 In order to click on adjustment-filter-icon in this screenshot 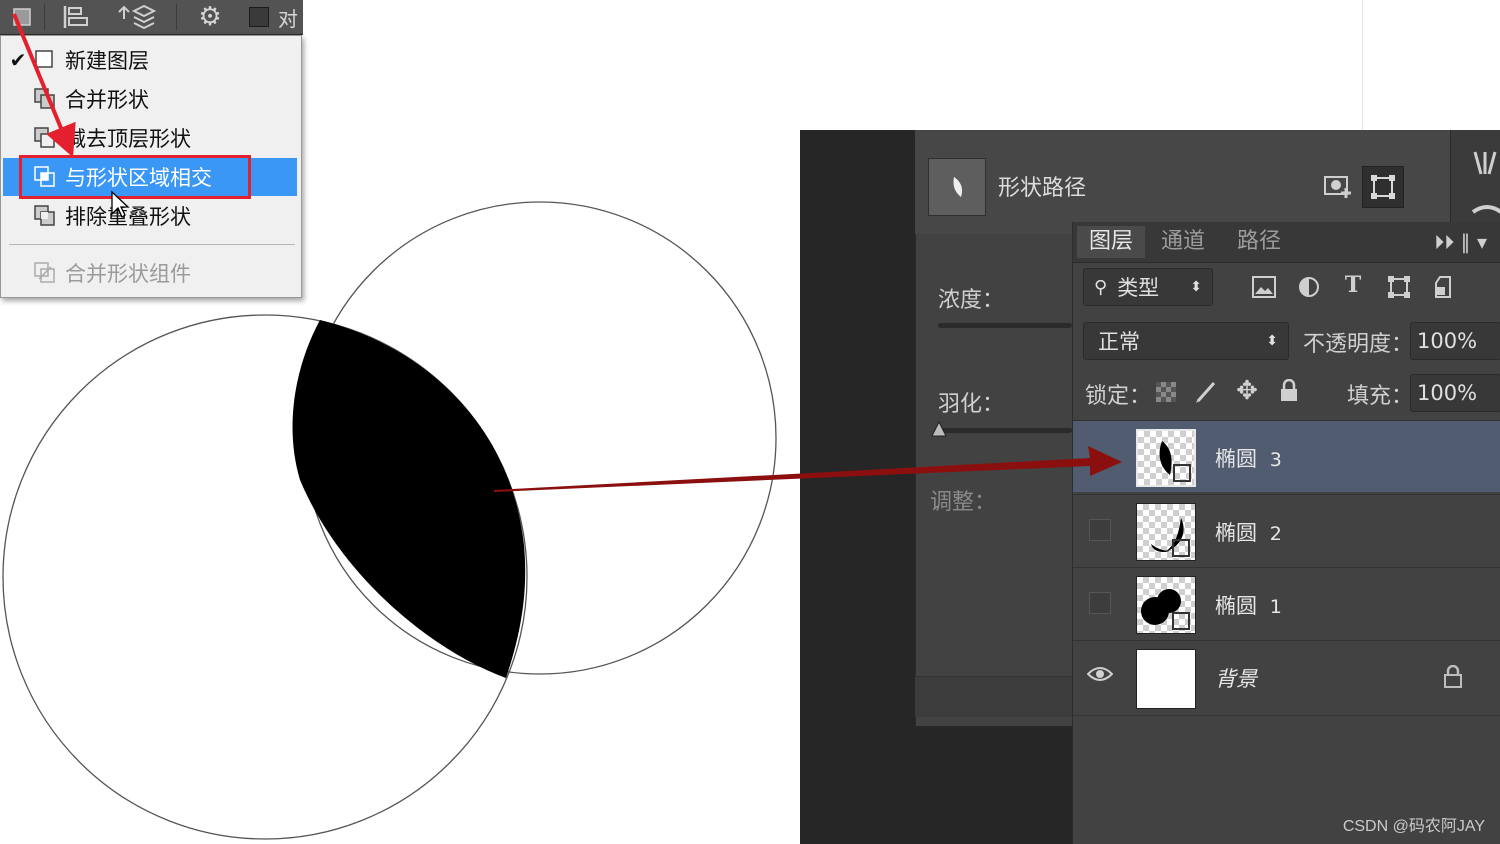, I will do `click(1309, 287)`.